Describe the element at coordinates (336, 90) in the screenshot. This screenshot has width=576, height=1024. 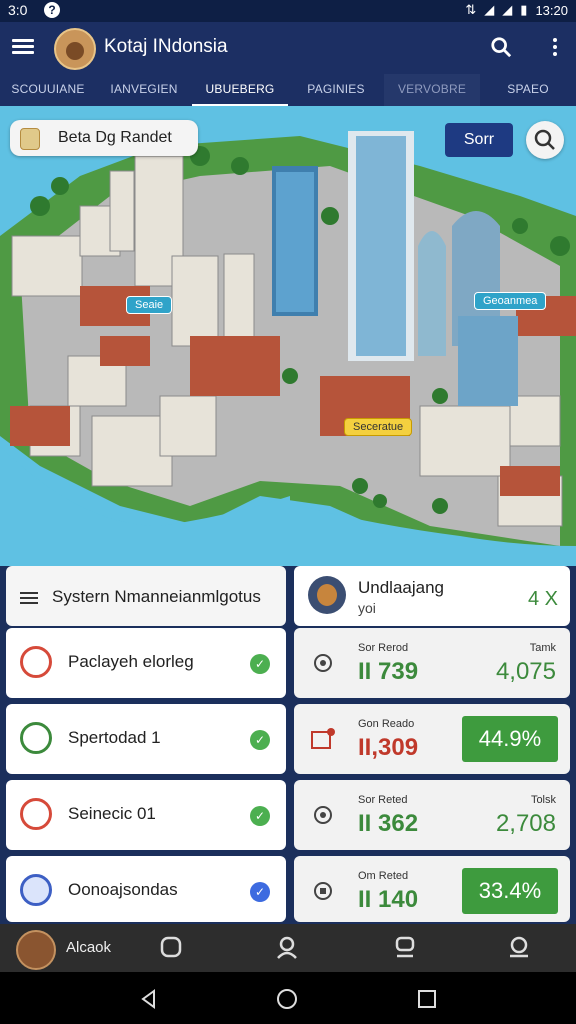
I see `tab-3: PAGINIES` at that location.